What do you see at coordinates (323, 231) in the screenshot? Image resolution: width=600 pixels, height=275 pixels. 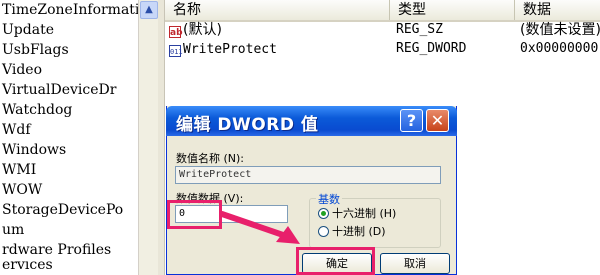 I see `radio-unselected-icon` at bounding box center [323, 231].